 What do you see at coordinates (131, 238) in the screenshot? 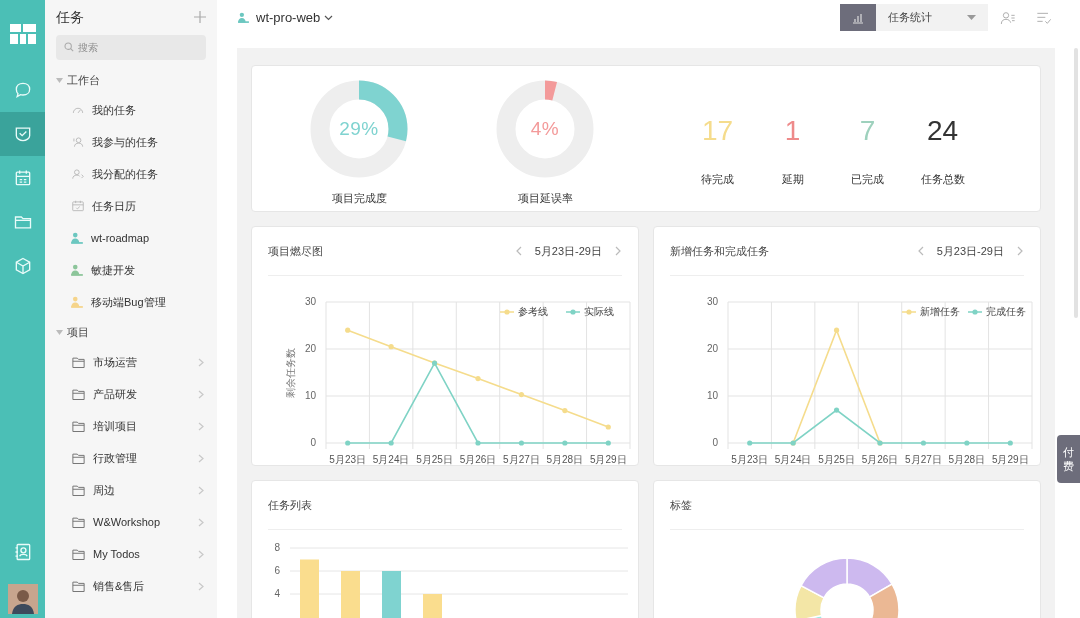
I see `sidebar-item: wt-roadmap` at bounding box center [131, 238].